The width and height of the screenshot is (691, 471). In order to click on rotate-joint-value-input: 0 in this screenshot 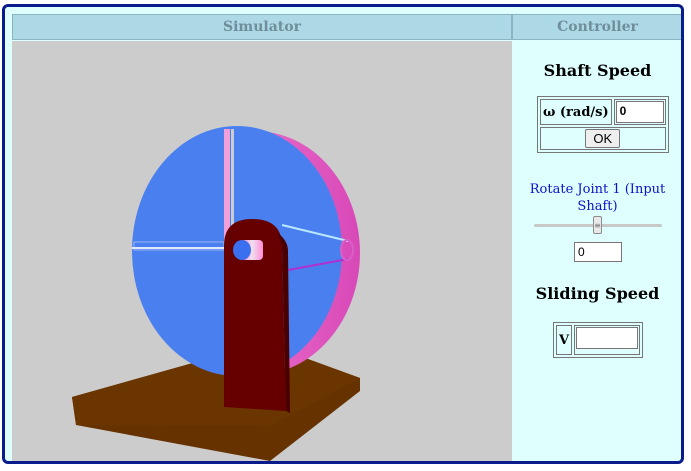, I will do `click(598, 252)`.